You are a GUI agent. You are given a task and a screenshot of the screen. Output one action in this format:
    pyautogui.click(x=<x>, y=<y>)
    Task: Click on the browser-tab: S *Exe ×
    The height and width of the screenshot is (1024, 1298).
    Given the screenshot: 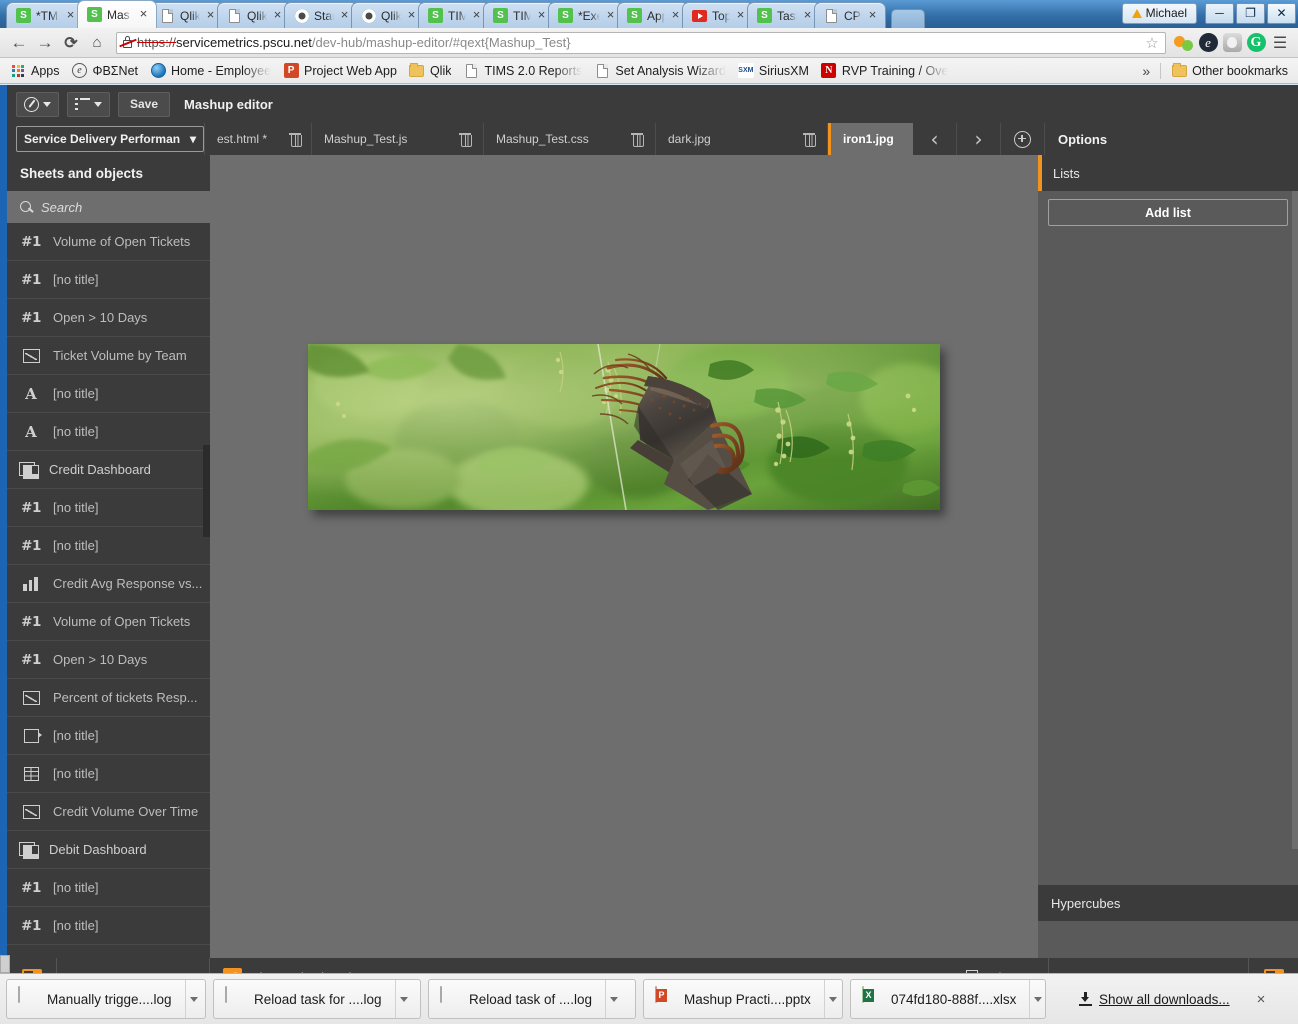 What is the action you would take?
    pyautogui.click(x=586, y=15)
    